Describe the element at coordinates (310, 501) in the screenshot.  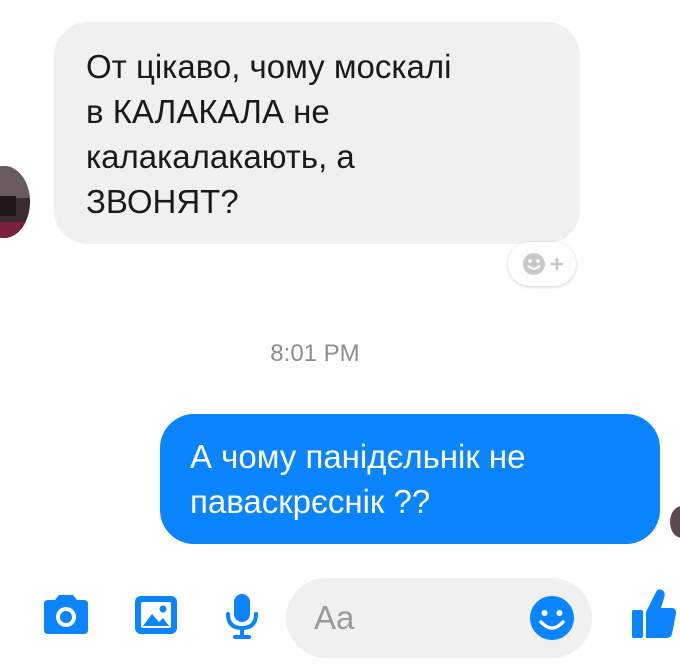
I see `message-line: паваскрєснік ??` at that location.